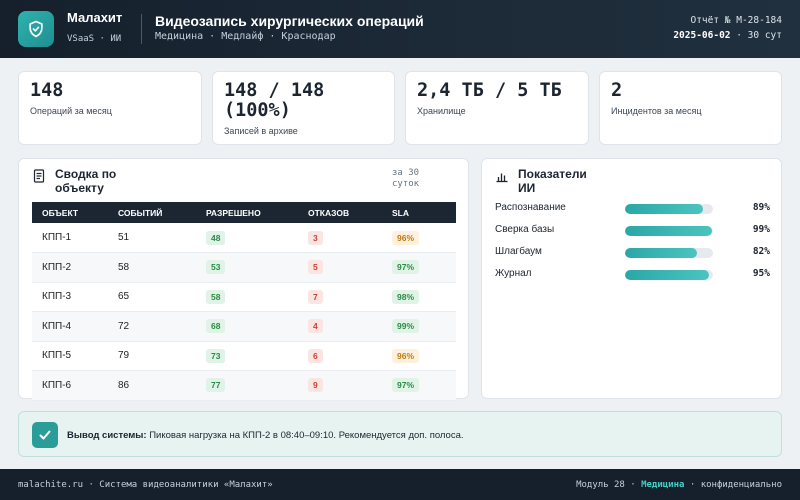 Image resolution: width=800 pixels, height=500 pixels. What do you see at coordinates (247, 326) in the screenshot?
I see `cell-allowed: 68` at bounding box center [247, 326].